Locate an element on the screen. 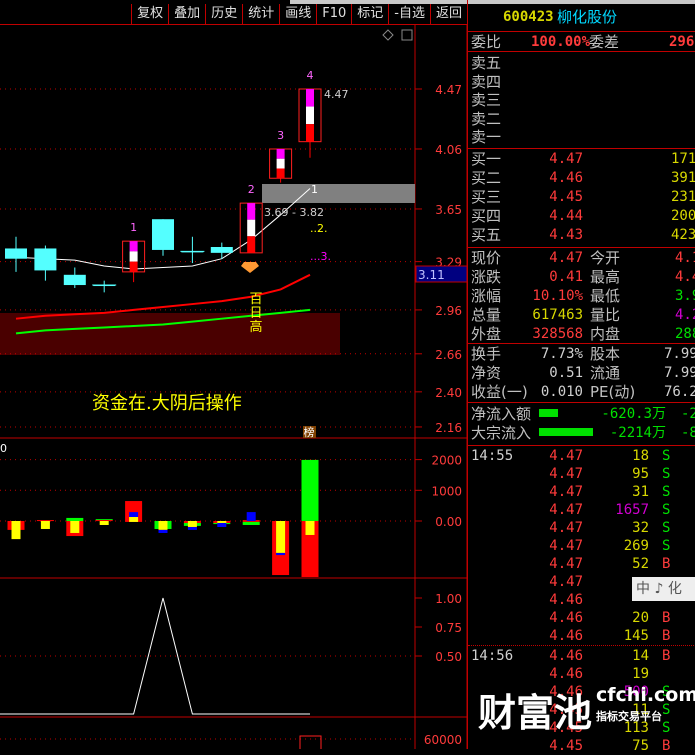 The height and width of the screenshot is (755, 695). stat-value: 4.47 is located at coordinates (566, 258).